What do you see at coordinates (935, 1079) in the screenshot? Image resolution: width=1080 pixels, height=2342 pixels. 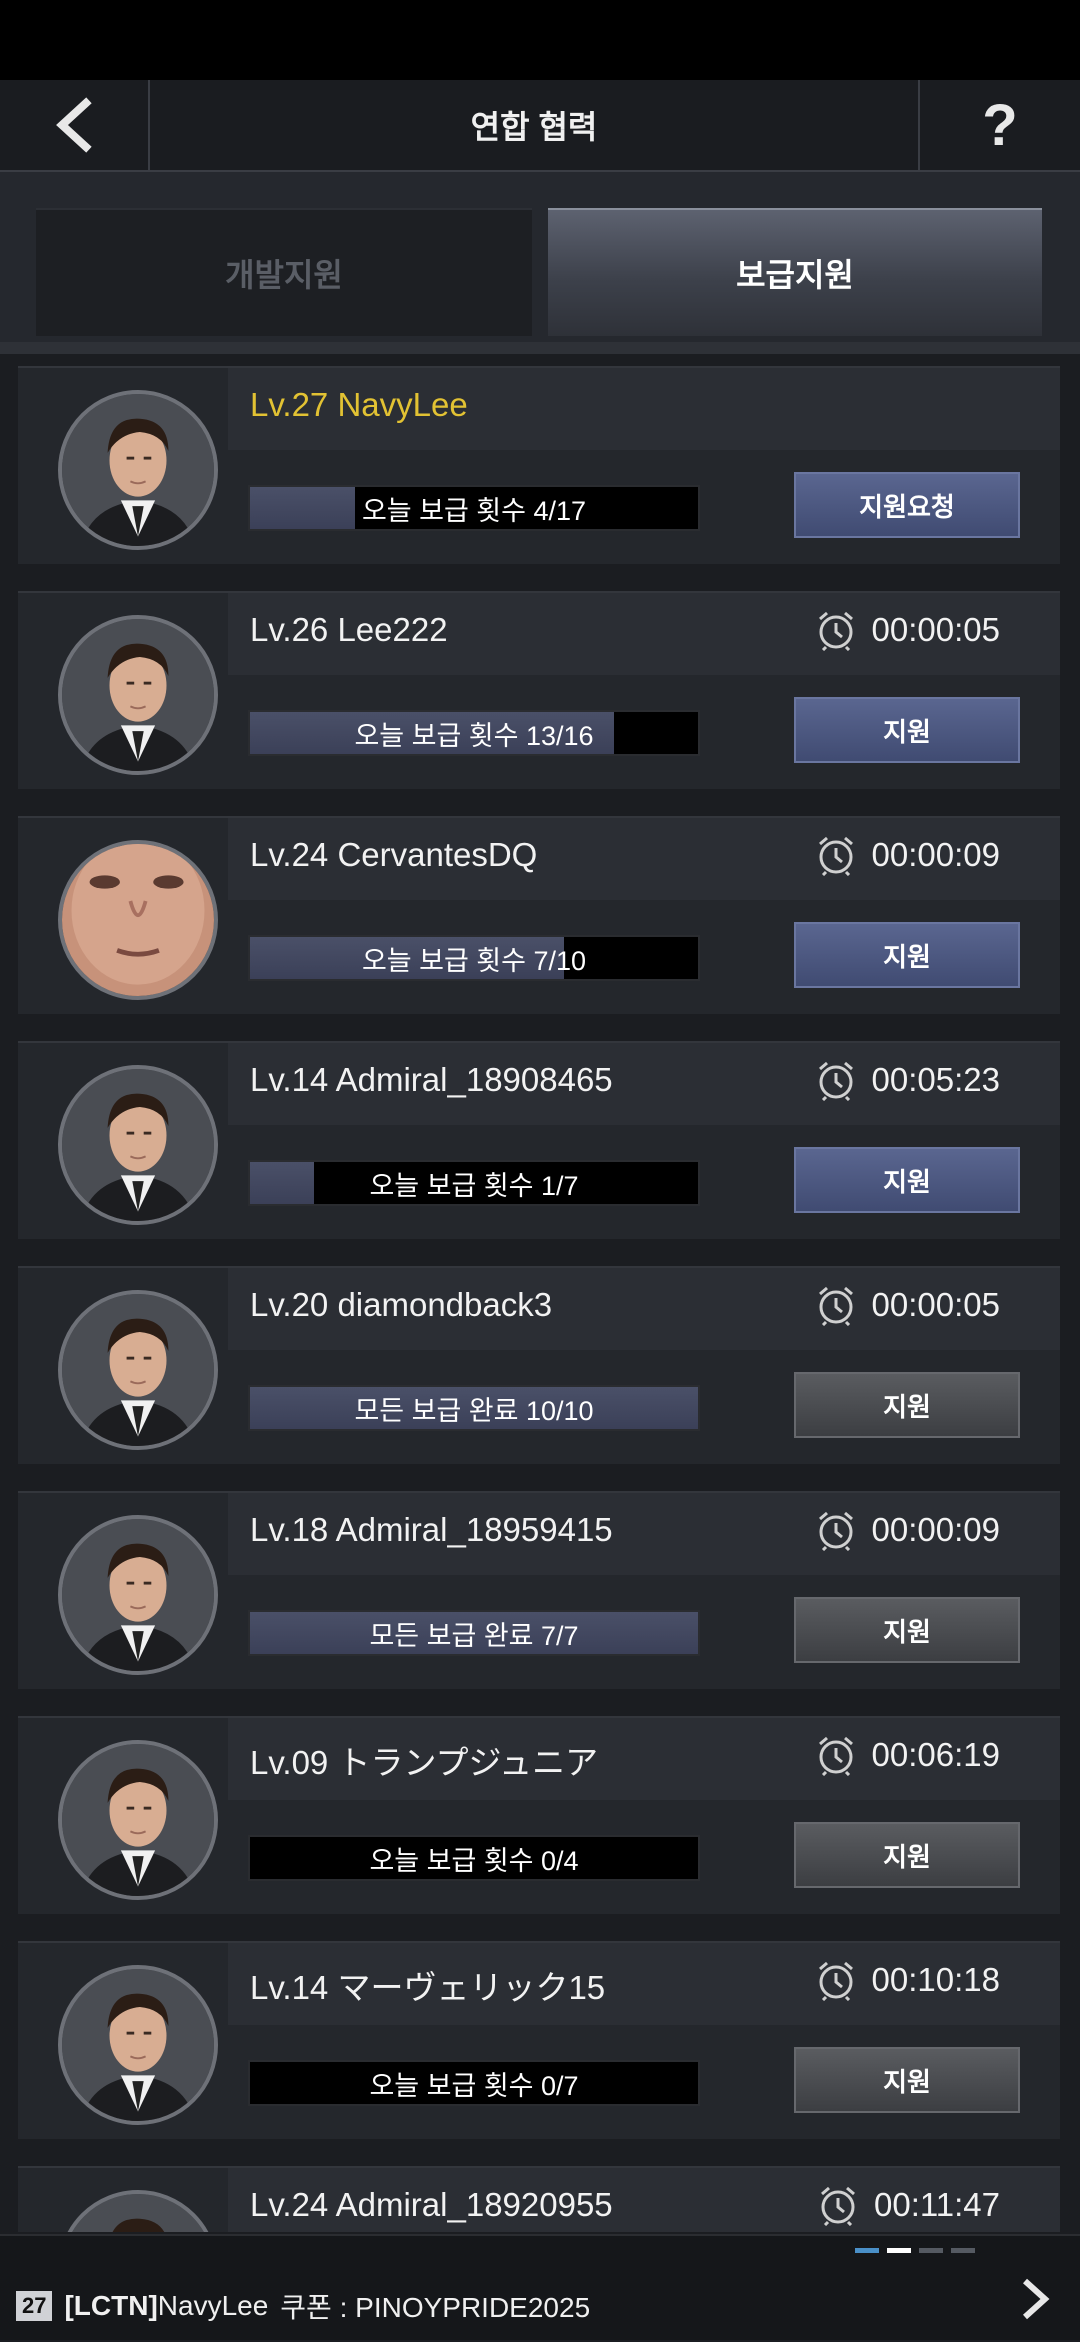 I see `timer-text: 00:05:23` at bounding box center [935, 1079].